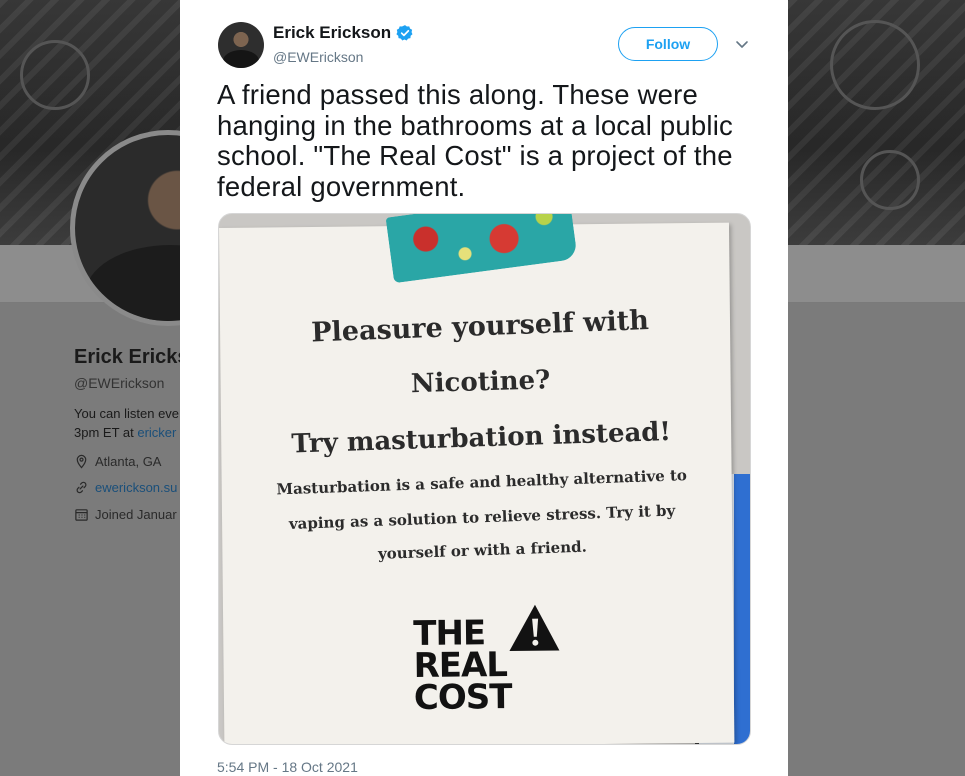  What do you see at coordinates (119, 383) in the screenshot?
I see `profile-handle: @EWErickson` at bounding box center [119, 383].